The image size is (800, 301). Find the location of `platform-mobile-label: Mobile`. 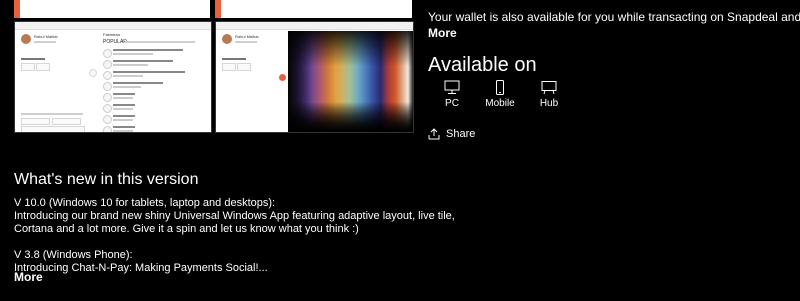

platform-mobile-label: Mobile is located at coordinates (500, 103).